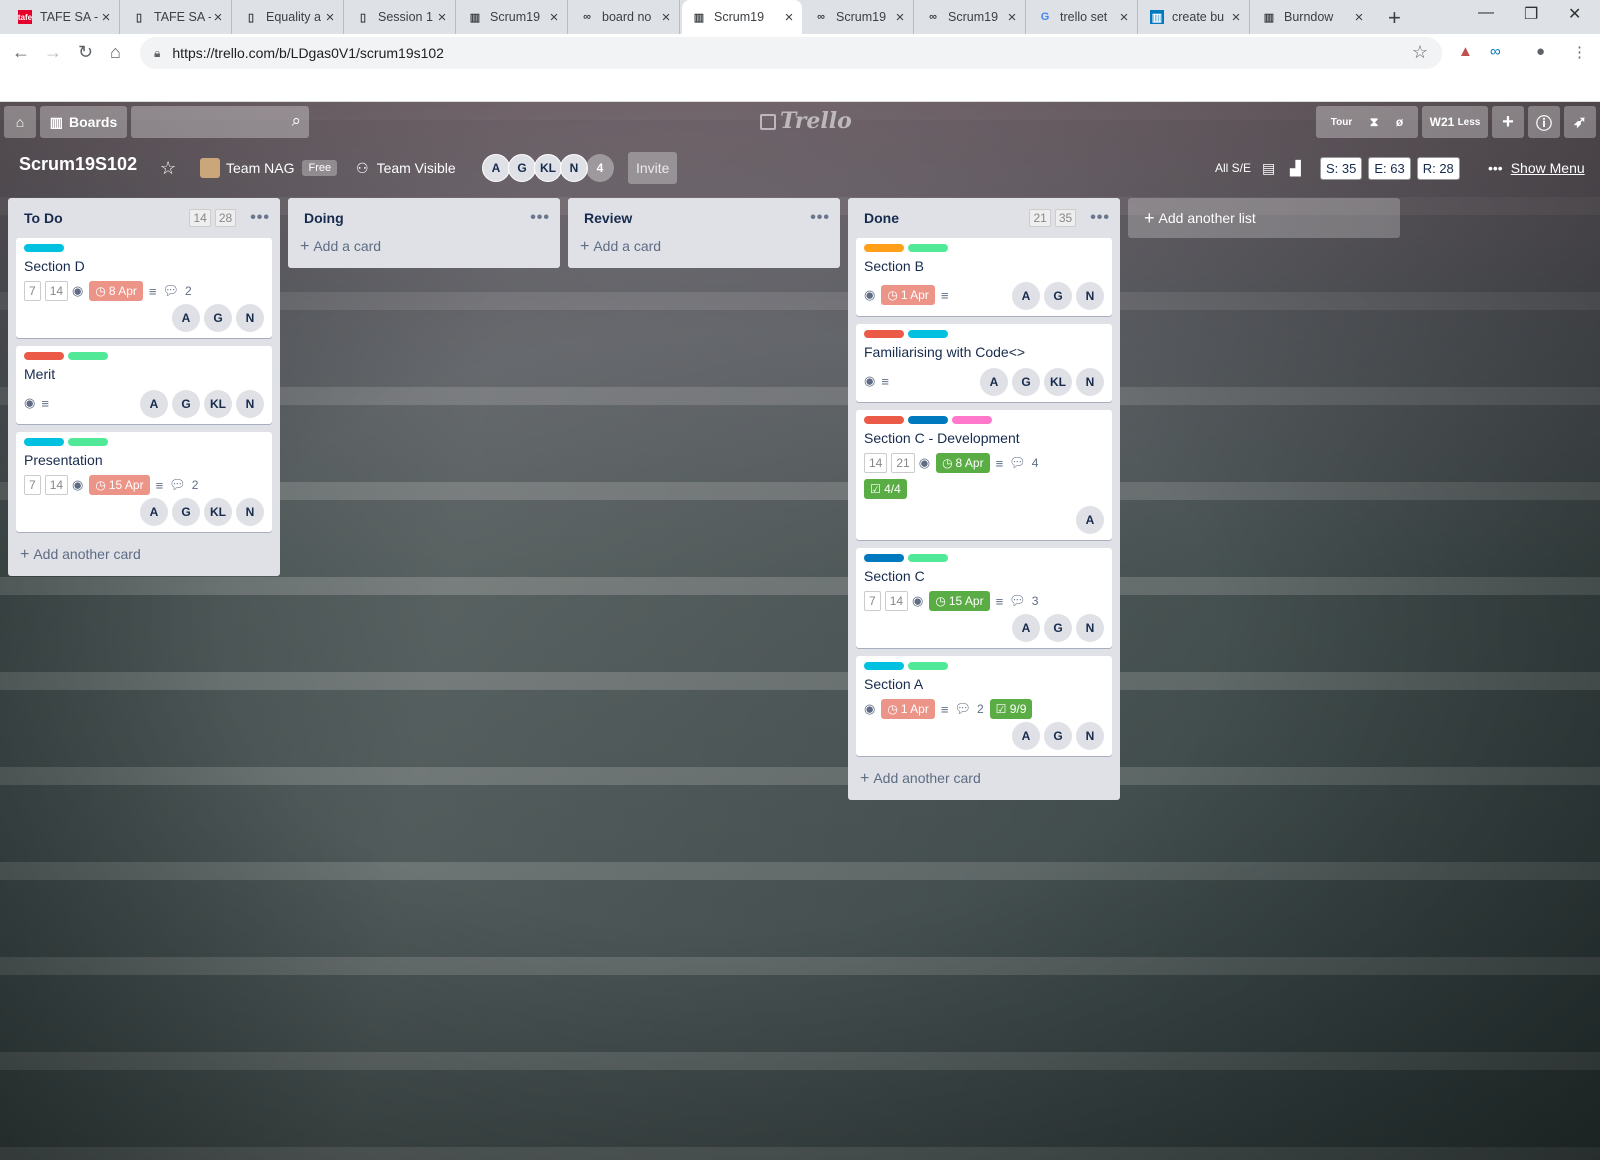 This screenshot has height=1160, width=1600. Describe the element at coordinates (424, 251) in the screenshot. I see `add-card-button: + Add a card` at that location.